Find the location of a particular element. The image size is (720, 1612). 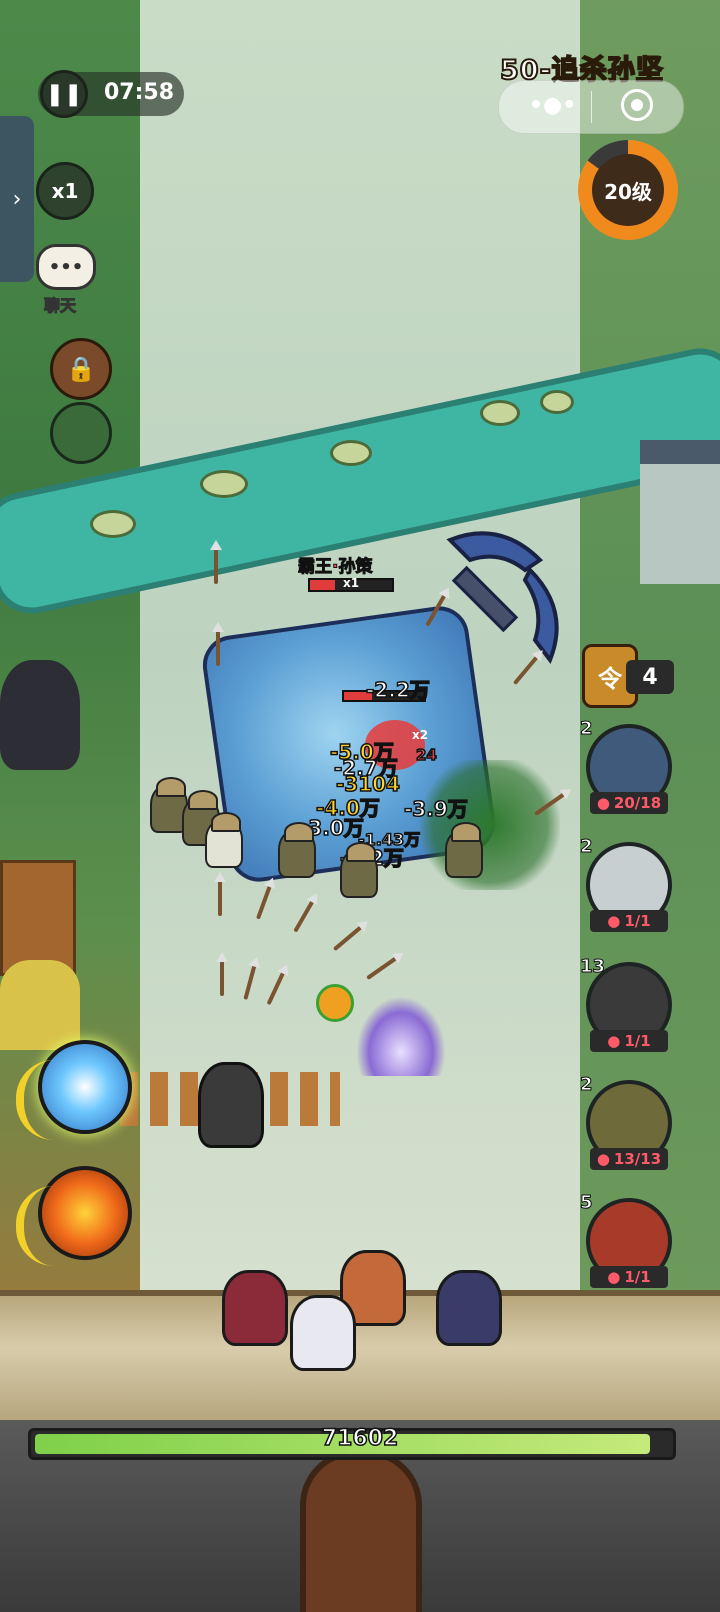

base-hp-value: 71602 is located at coordinates (360, 1438).